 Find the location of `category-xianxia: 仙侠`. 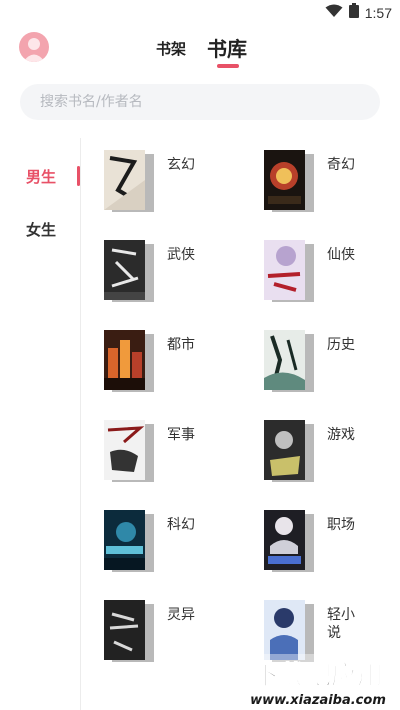

category-xianxia: 仙侠 is located at coordinates (329, 272).